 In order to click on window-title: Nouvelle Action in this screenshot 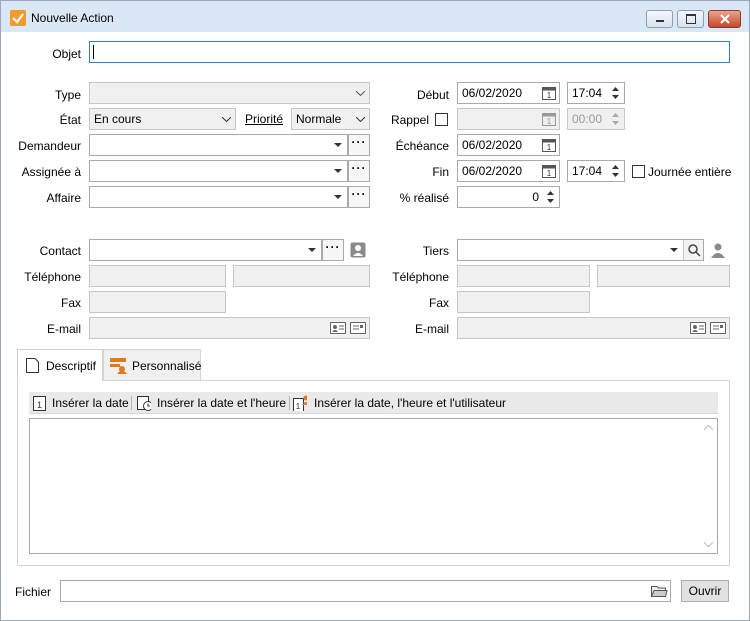, I will do `click(72, 18)`.